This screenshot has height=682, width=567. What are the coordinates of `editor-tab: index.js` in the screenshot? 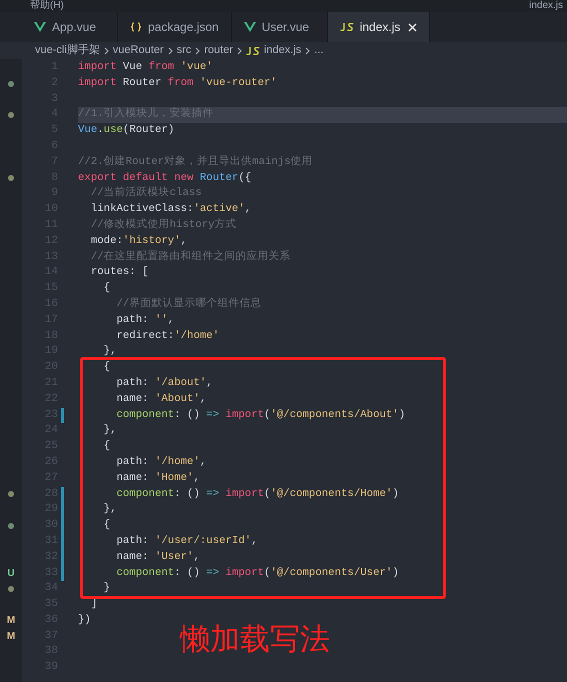 It's located at (379, 27).